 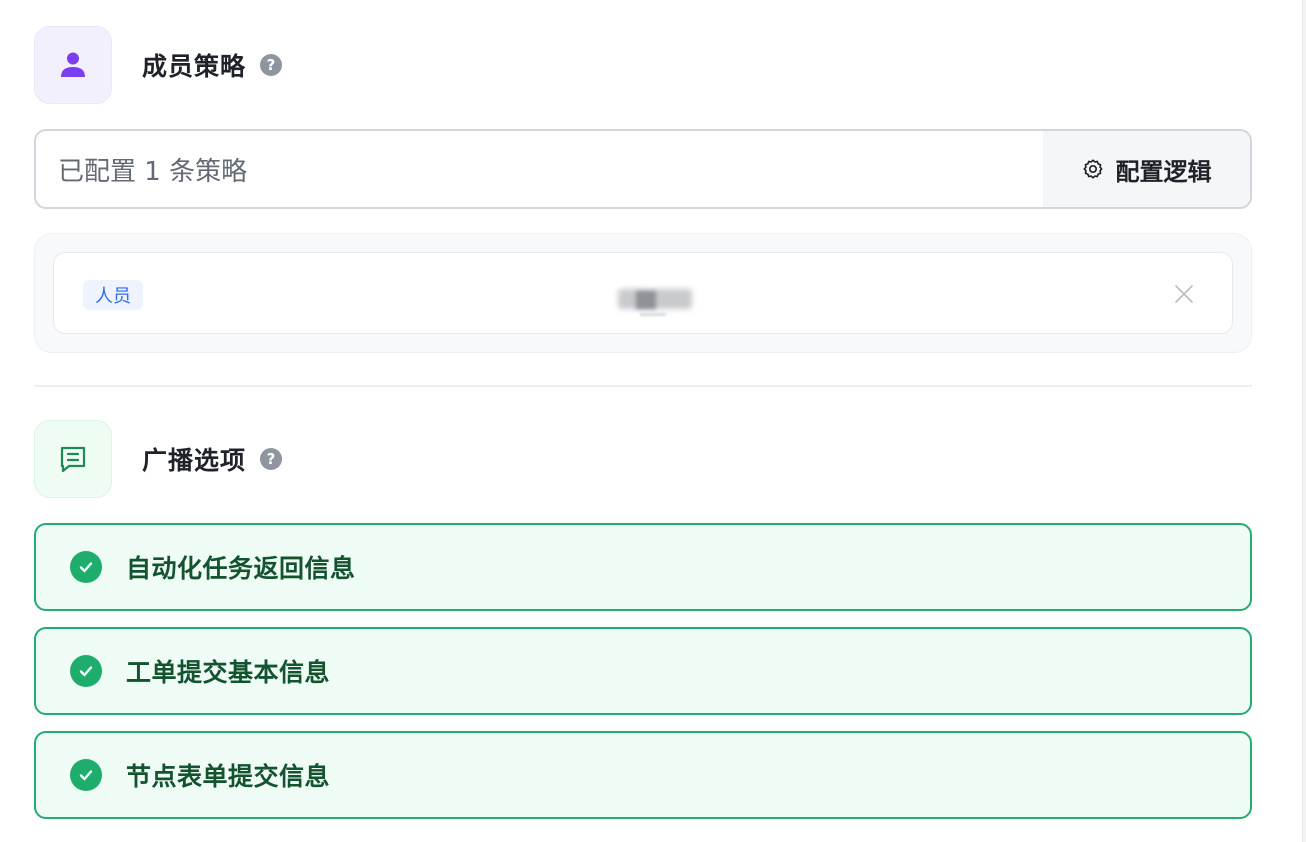 What do you see at coordinates (194, 460) in the screenshot?
I see `broadcast-title: 广播选项` at bounding box center [194, 460].